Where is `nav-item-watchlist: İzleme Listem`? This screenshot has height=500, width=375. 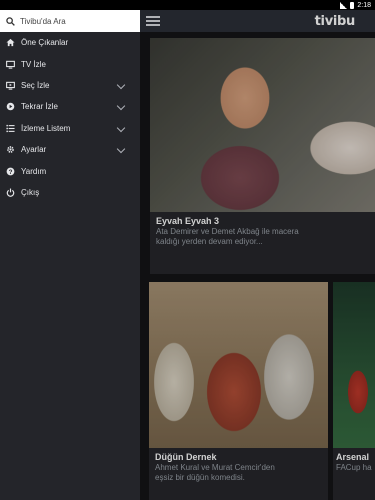 nav-item-watchlist: İzleme Listem is located at coordinates (70, 128).